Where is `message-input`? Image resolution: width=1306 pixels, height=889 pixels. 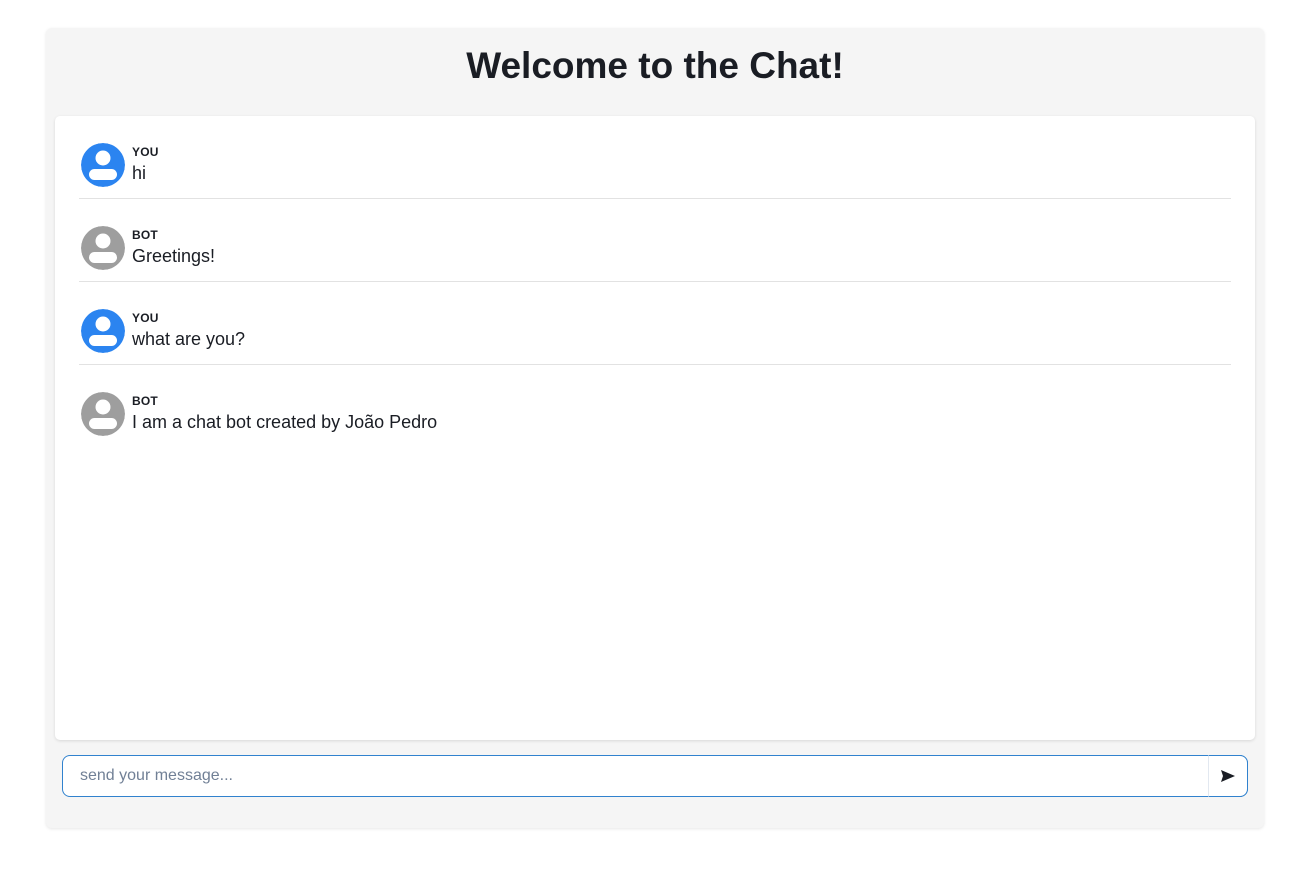
message-input is located at coordinates (655, 776).